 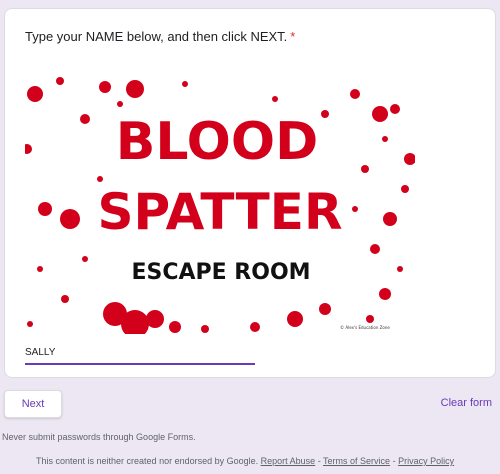 I want to click on privacy-policy-link: Privacy Policy, so click(x=426, y=461).